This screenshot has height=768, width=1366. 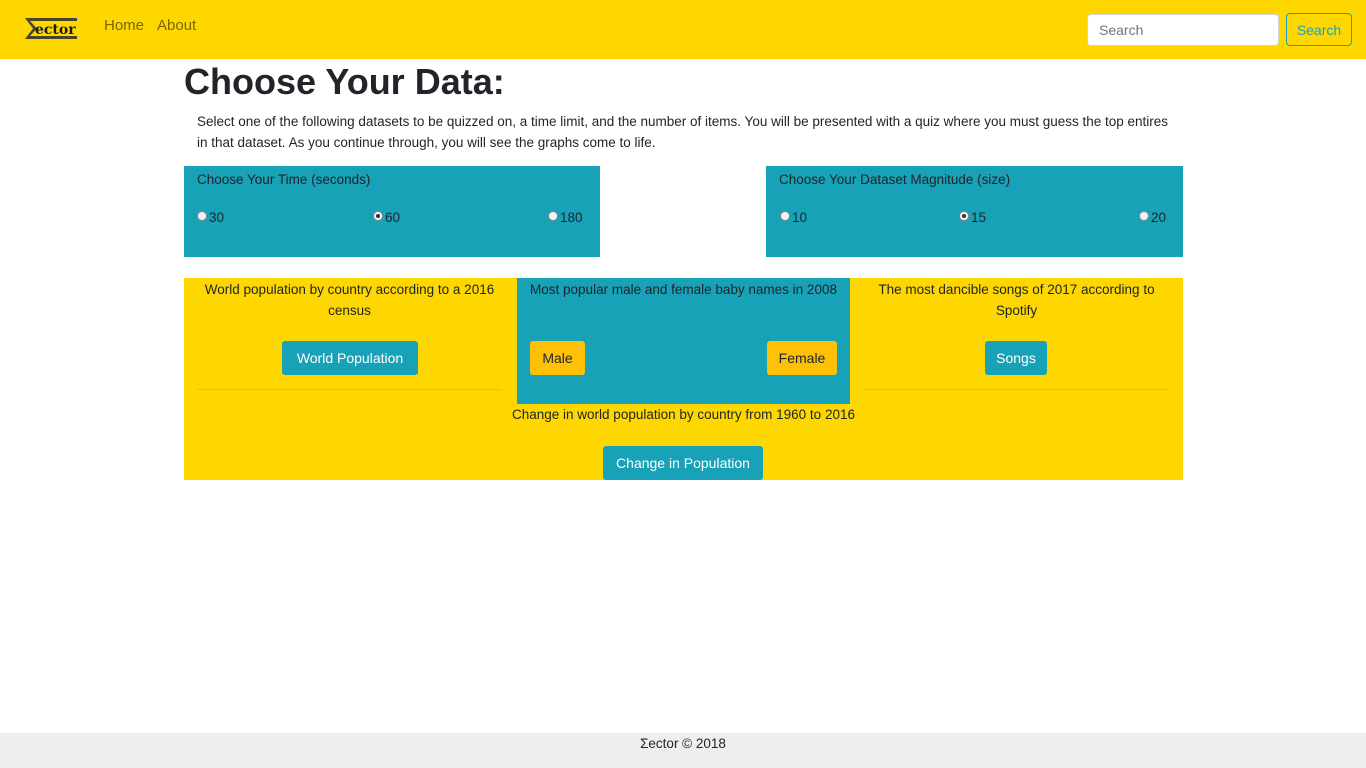 I want to click on footer-text: Σector © 2018, so click(x=683, y=743).